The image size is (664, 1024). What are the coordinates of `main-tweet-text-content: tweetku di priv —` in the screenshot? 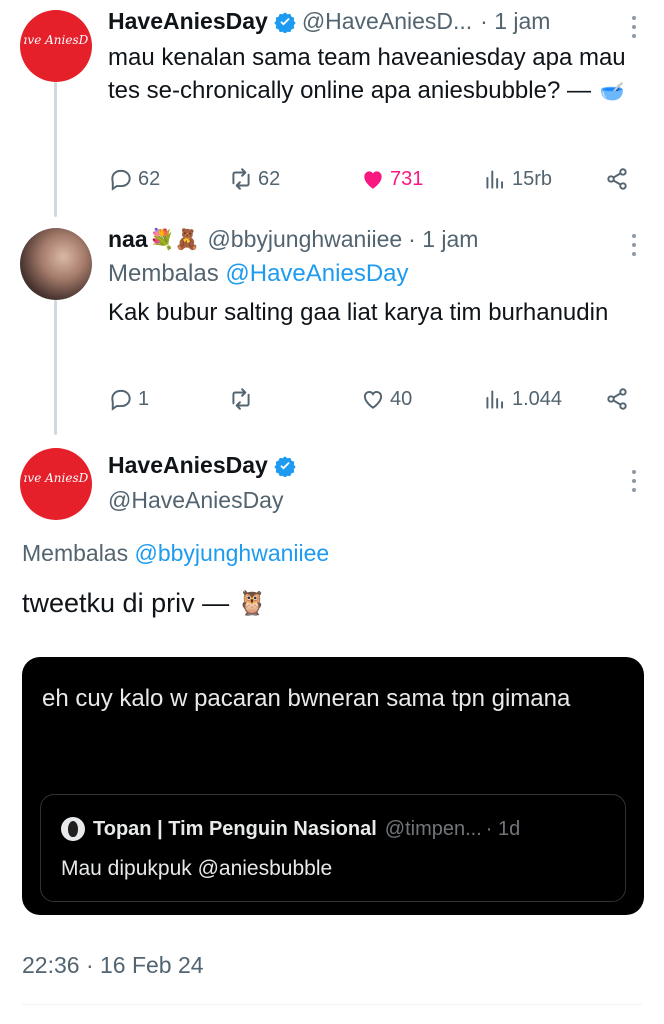 It's located at (126, 603).